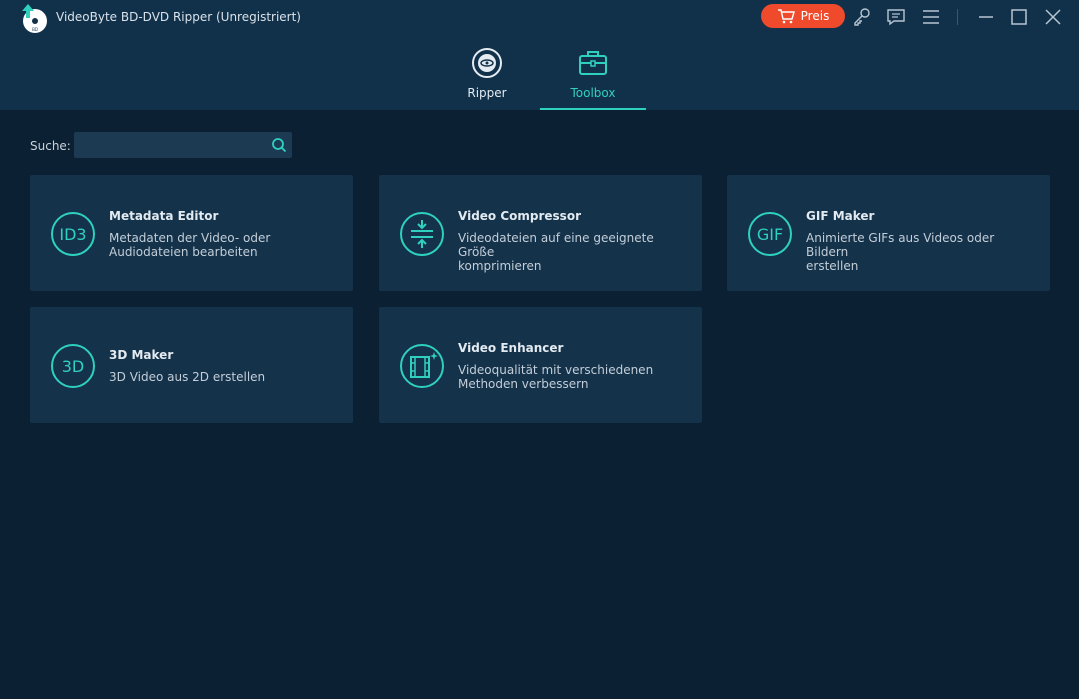 This screenshot has width=1079, height=699. I want to click on app-logo: BD, so click(34, 18).